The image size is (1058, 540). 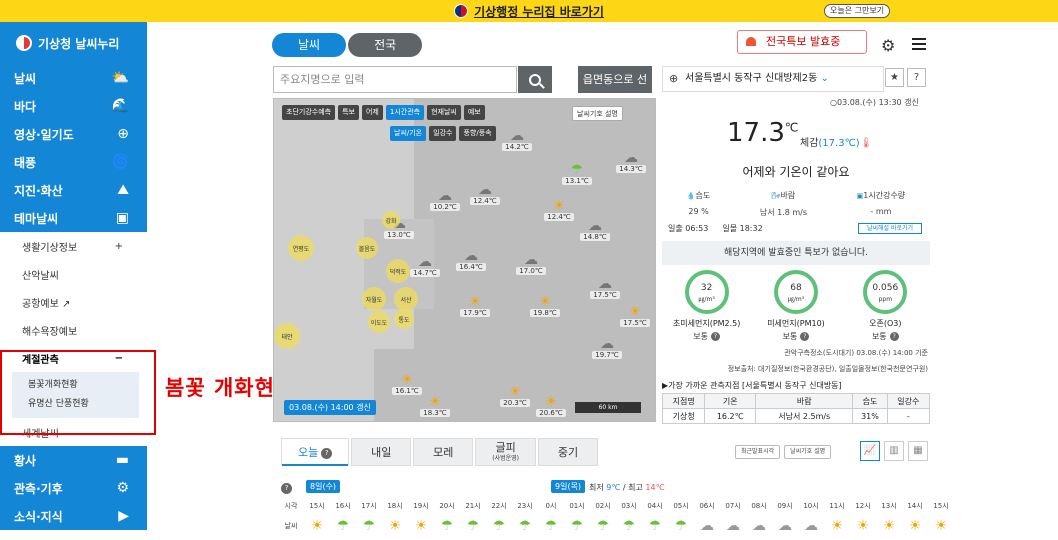 What do you see at coordinates (535, 79) in the screenshot?
I see `search-button` at bounding box center [535, 79].